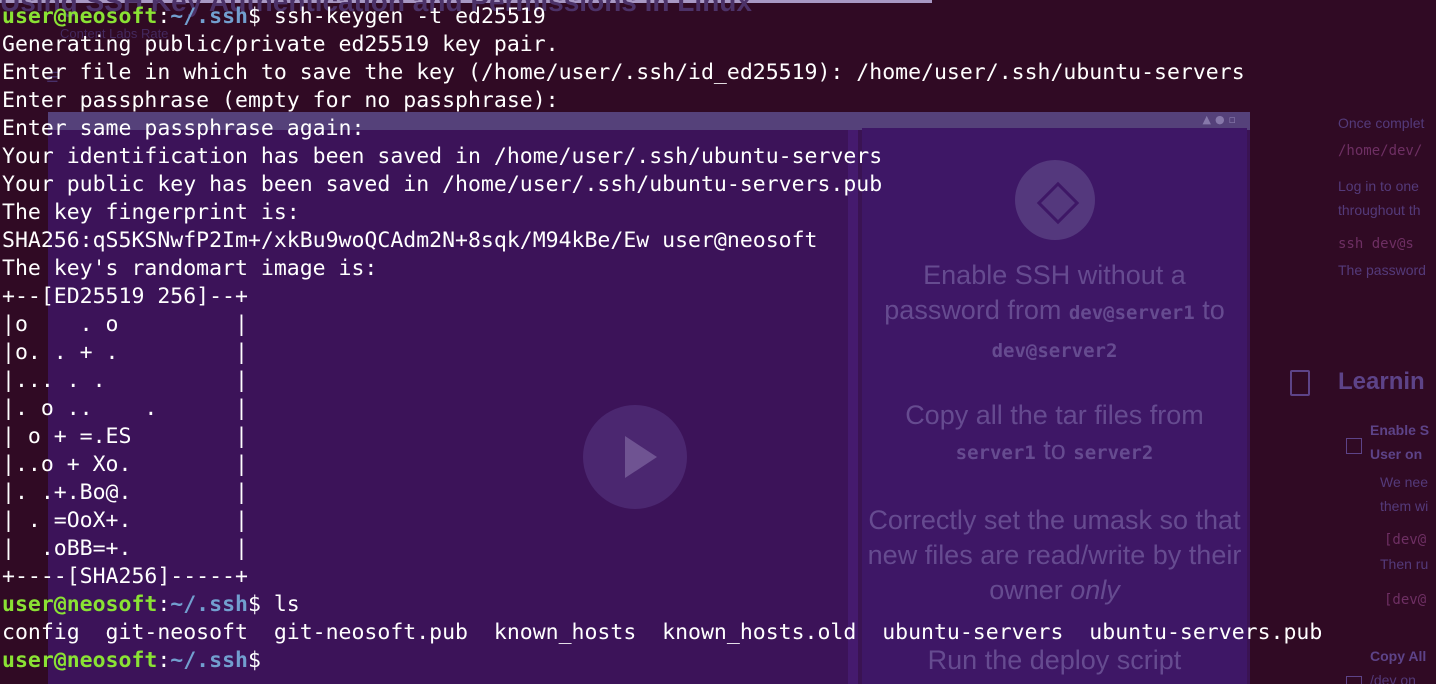 The image size is (1436, 684). Describe the element at coordinates (183, 128) in the screenshot. I see `output-line: Enter same passphrase again:` at that location.